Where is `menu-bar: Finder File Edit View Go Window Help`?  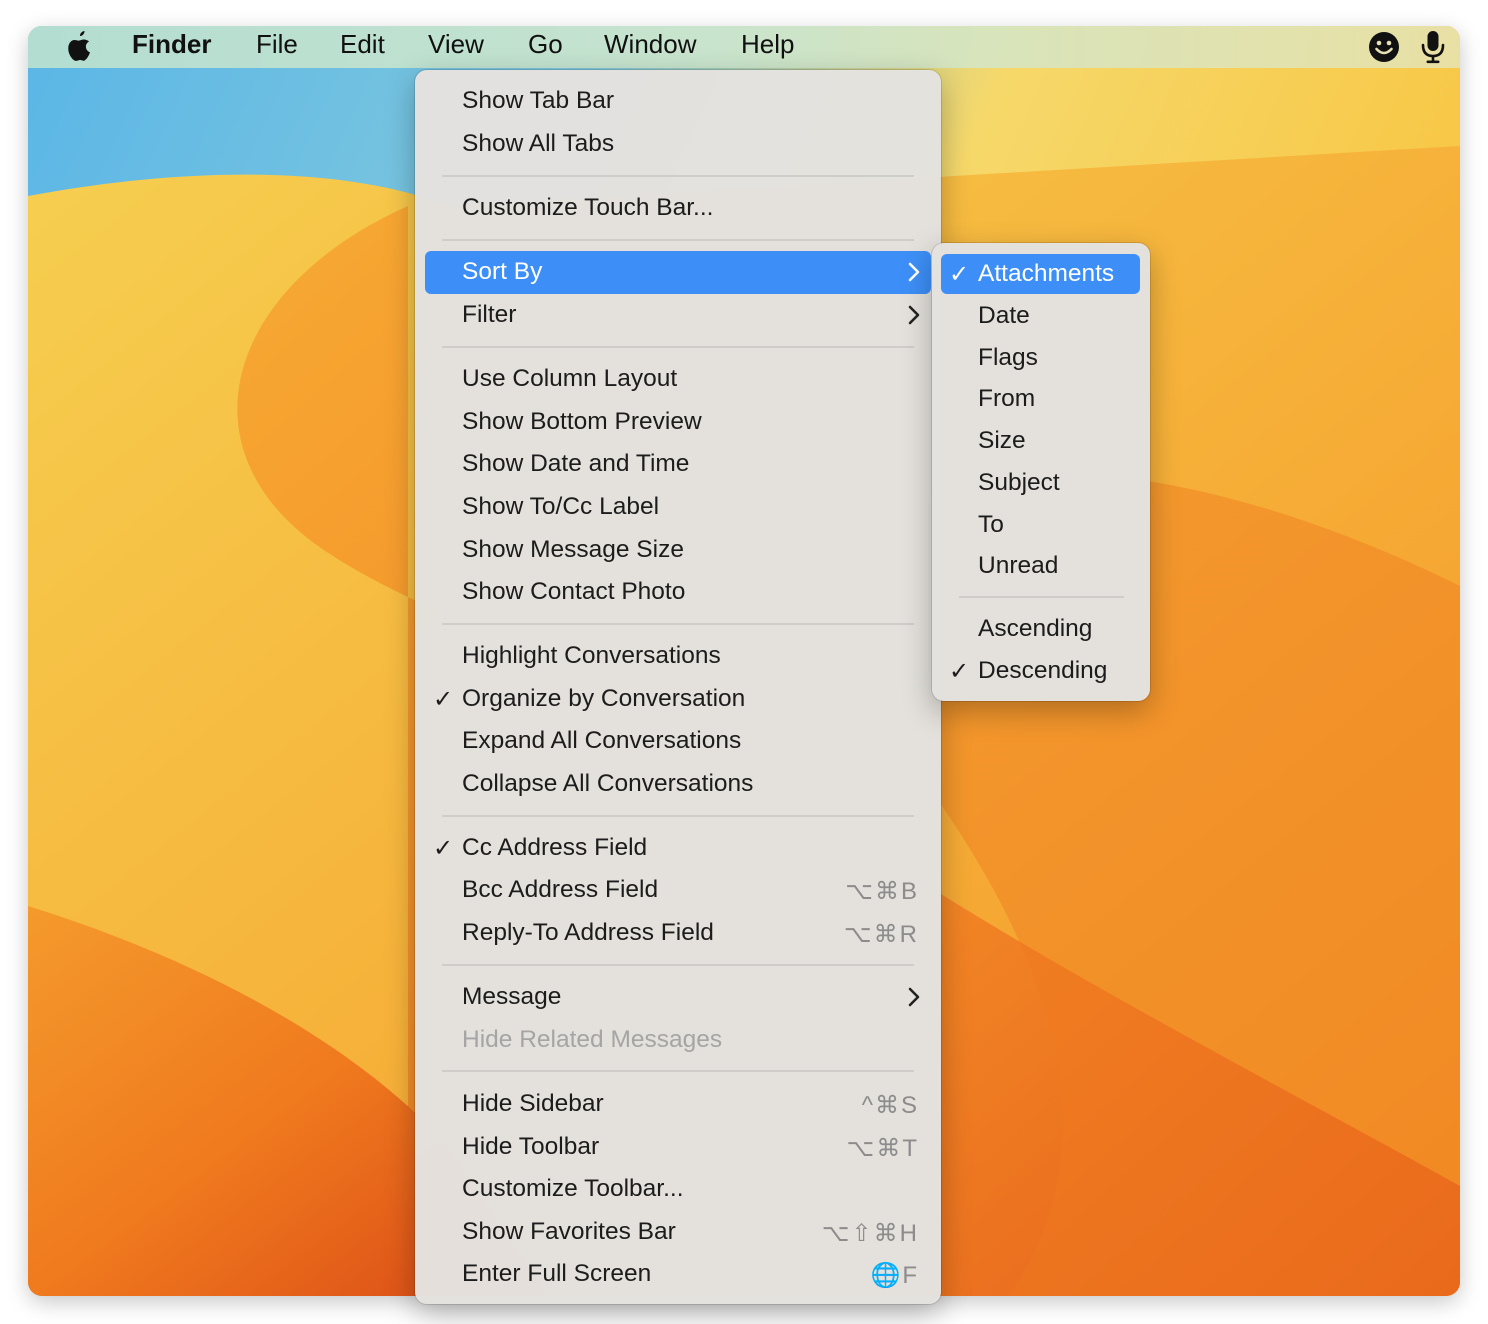 menu-bar: Finder File Edit View Go Window Help is located at coordinates (744, 47).